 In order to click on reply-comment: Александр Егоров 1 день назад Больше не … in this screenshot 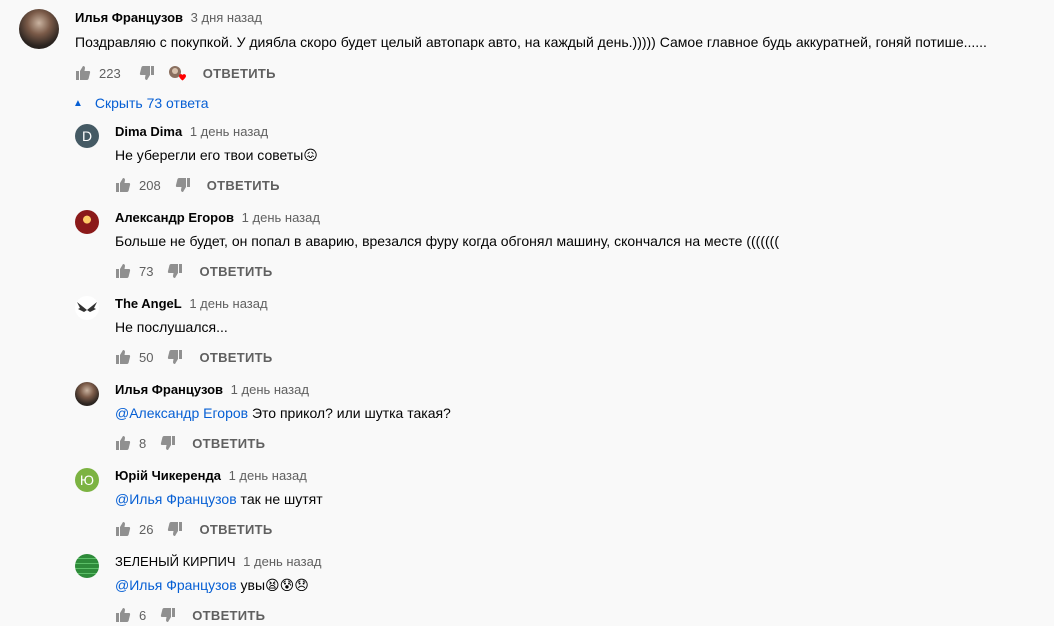, I will do `click(527, 247)`.